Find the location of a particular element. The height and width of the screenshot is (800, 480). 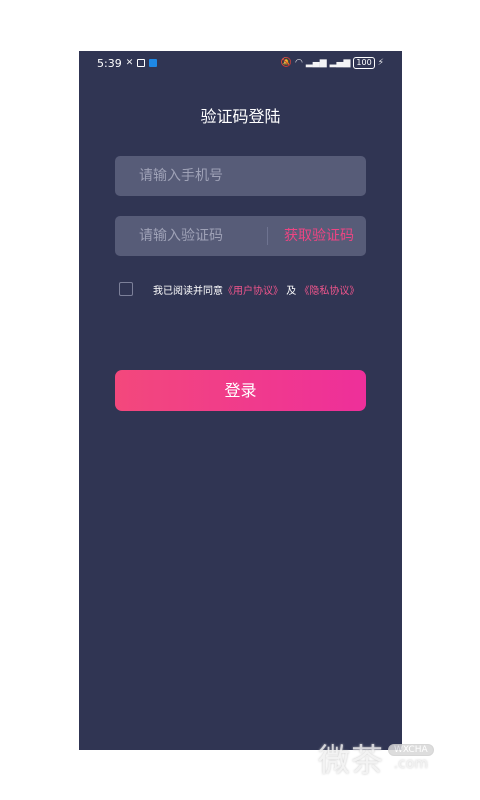

missed-call-icon: ✕ is located at coordinates (129, 63).